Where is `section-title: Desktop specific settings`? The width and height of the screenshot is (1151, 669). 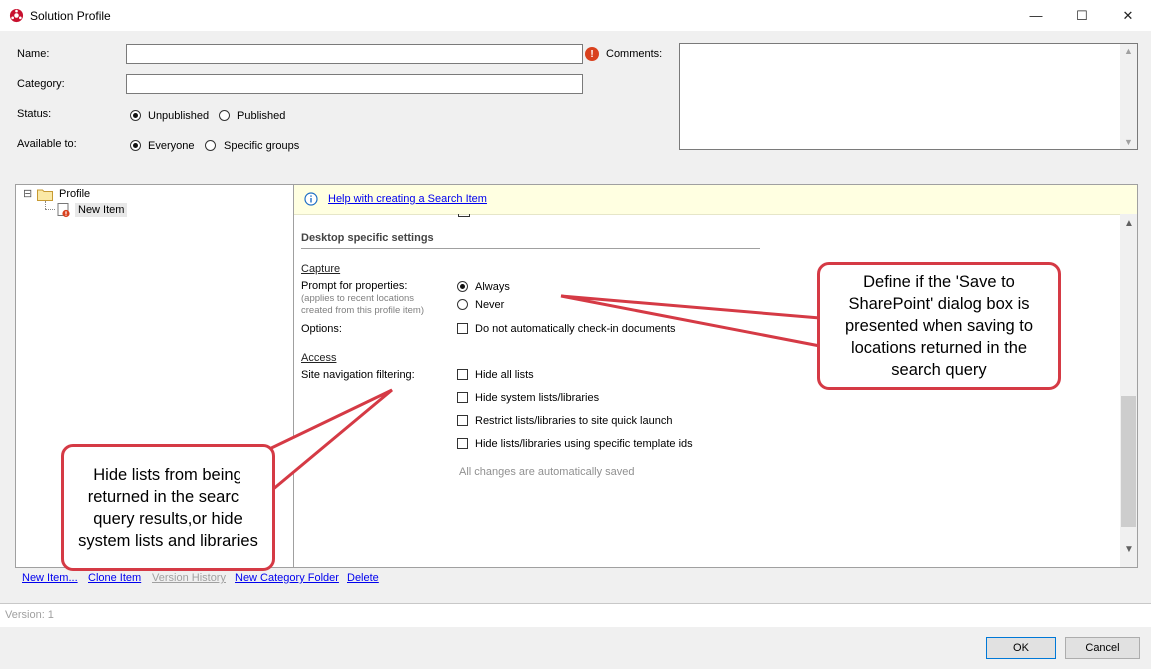
section-title: Desktop specific settings is located at coordinates (367, 238).